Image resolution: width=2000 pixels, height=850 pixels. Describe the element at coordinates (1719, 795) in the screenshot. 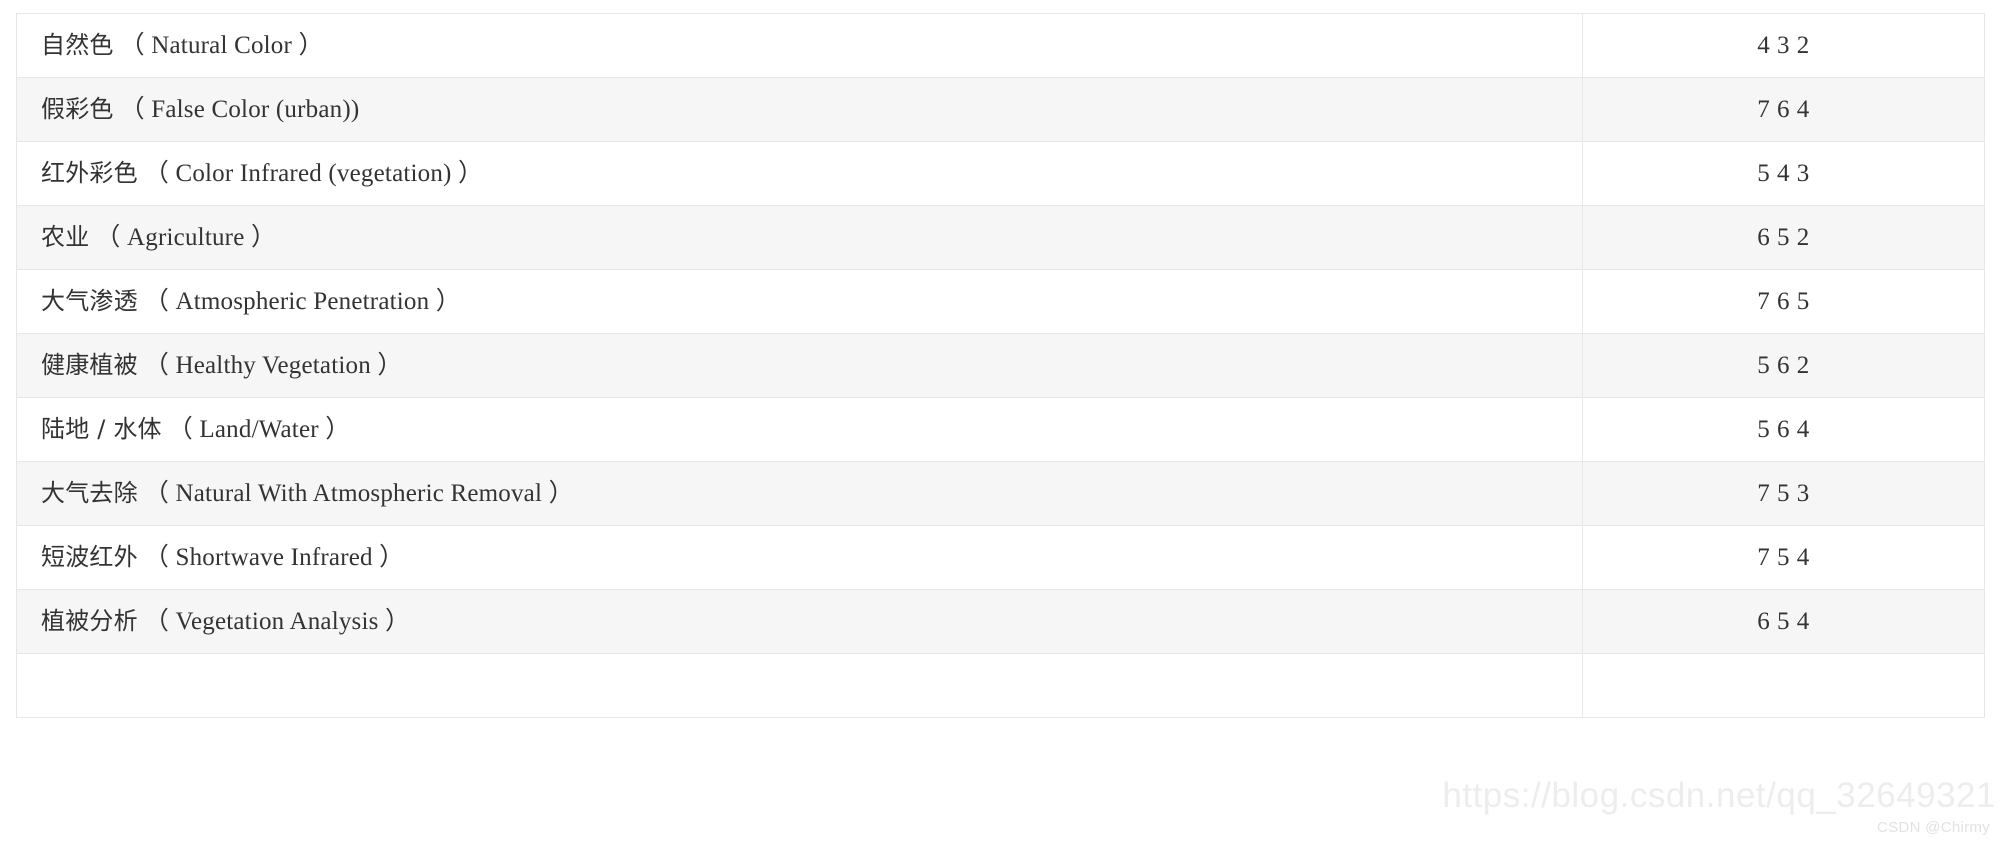

I see `watermark-url: https://blog.csdn.net/qq_32649321` at that location.